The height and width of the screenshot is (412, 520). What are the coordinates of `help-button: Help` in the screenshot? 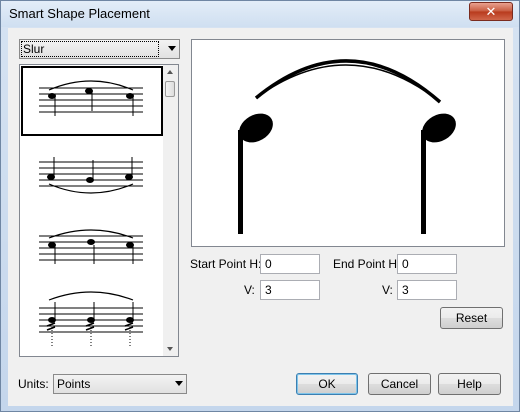 It's located at (469, 384).